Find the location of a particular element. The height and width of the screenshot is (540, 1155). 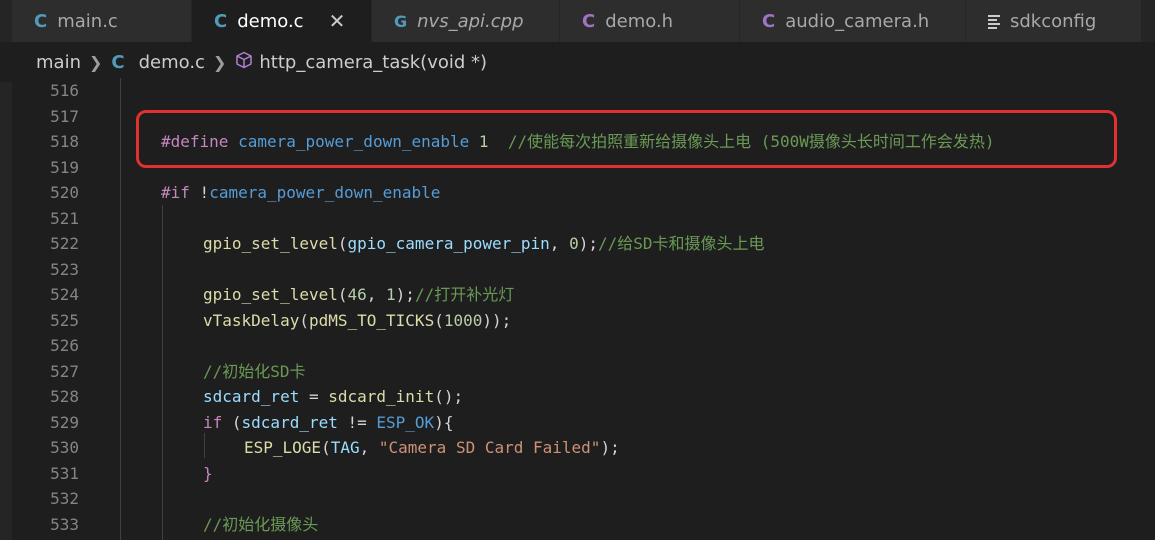

line-number: 529 is located at coordinates (64, 422).